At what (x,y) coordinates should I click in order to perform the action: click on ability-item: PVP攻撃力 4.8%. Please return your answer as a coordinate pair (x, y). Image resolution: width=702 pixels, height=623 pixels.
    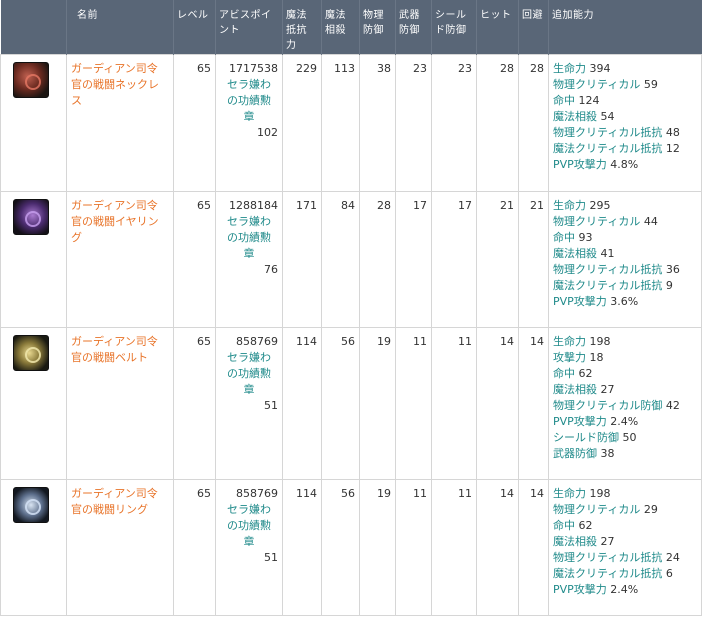
    Looking at the image, I should click on (596, 164).